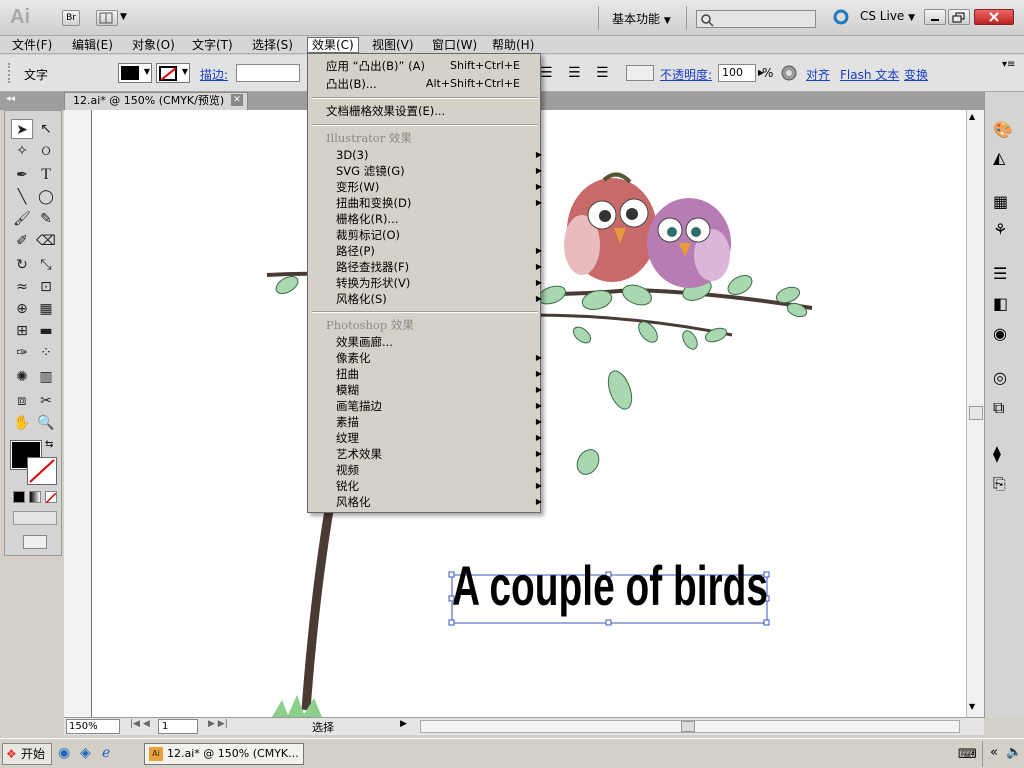 Image resolution: width=1024 pixels, height=768 pixels. What do you see at coordinates (997, 453) in the screenshot?
I see `layers-icon: ⧫` at bounding box center [997, 453].